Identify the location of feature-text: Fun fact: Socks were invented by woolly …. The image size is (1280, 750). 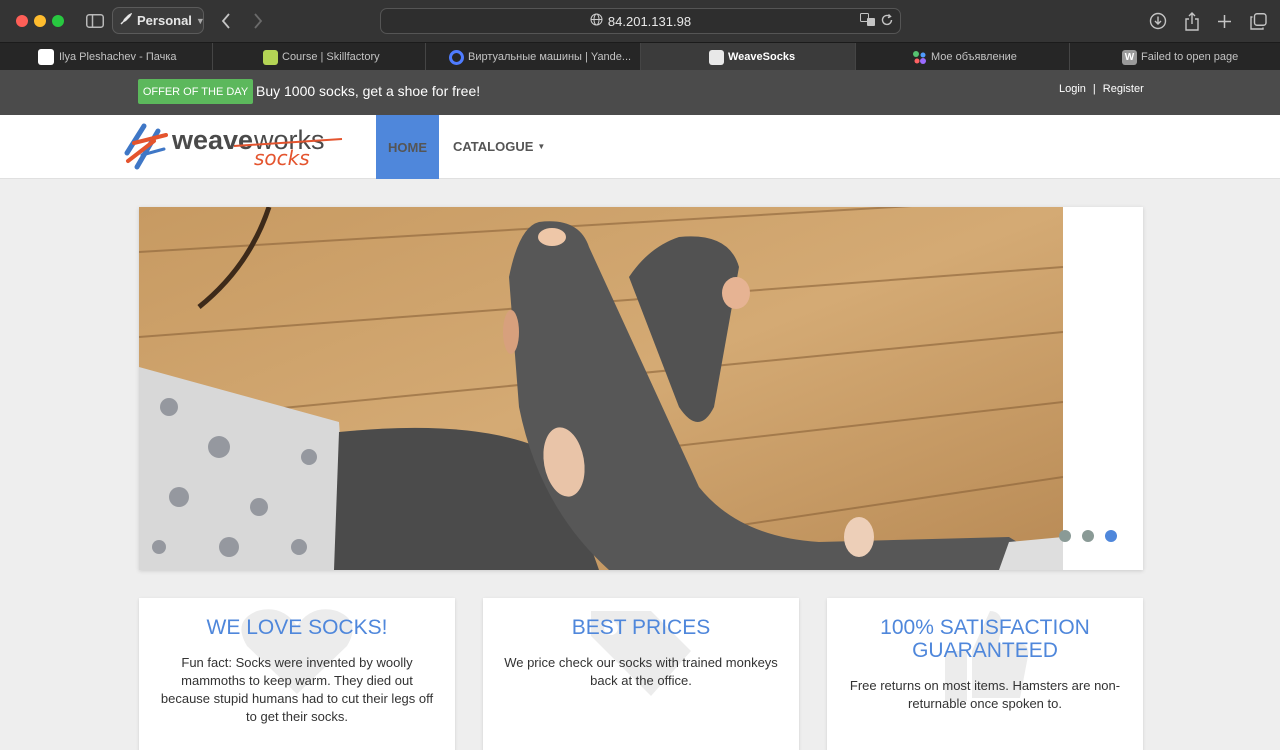
(297, 689).